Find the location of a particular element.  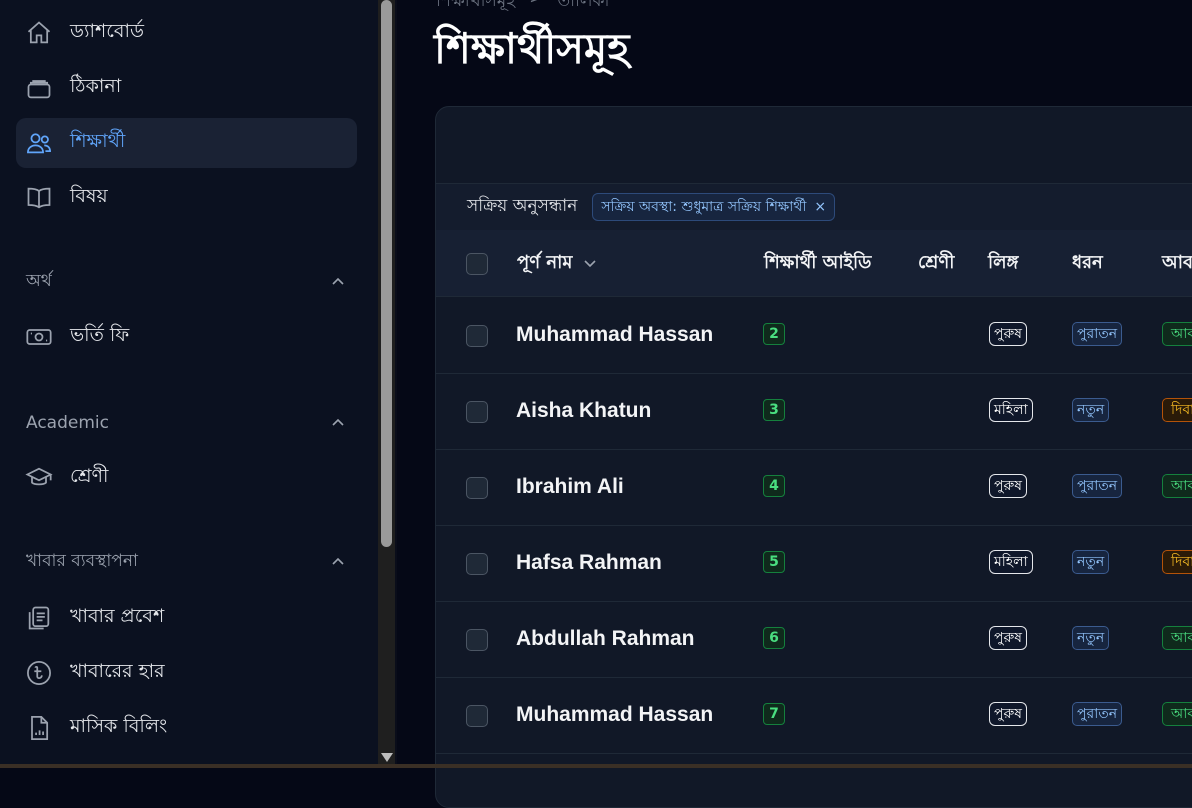

sidebar-group-academic: Academic is located at coordinates (186, 423).